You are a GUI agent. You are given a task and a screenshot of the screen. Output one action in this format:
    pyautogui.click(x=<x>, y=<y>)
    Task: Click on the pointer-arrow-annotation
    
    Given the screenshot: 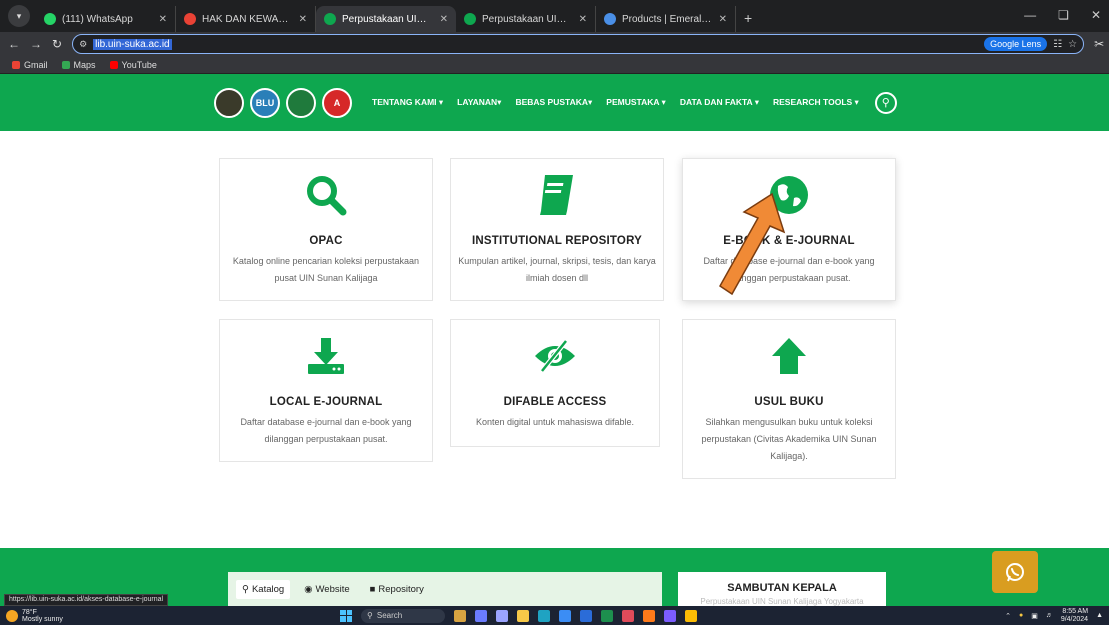 What is the action you would take?
    pyautogui.click(x=752, y=244)
    